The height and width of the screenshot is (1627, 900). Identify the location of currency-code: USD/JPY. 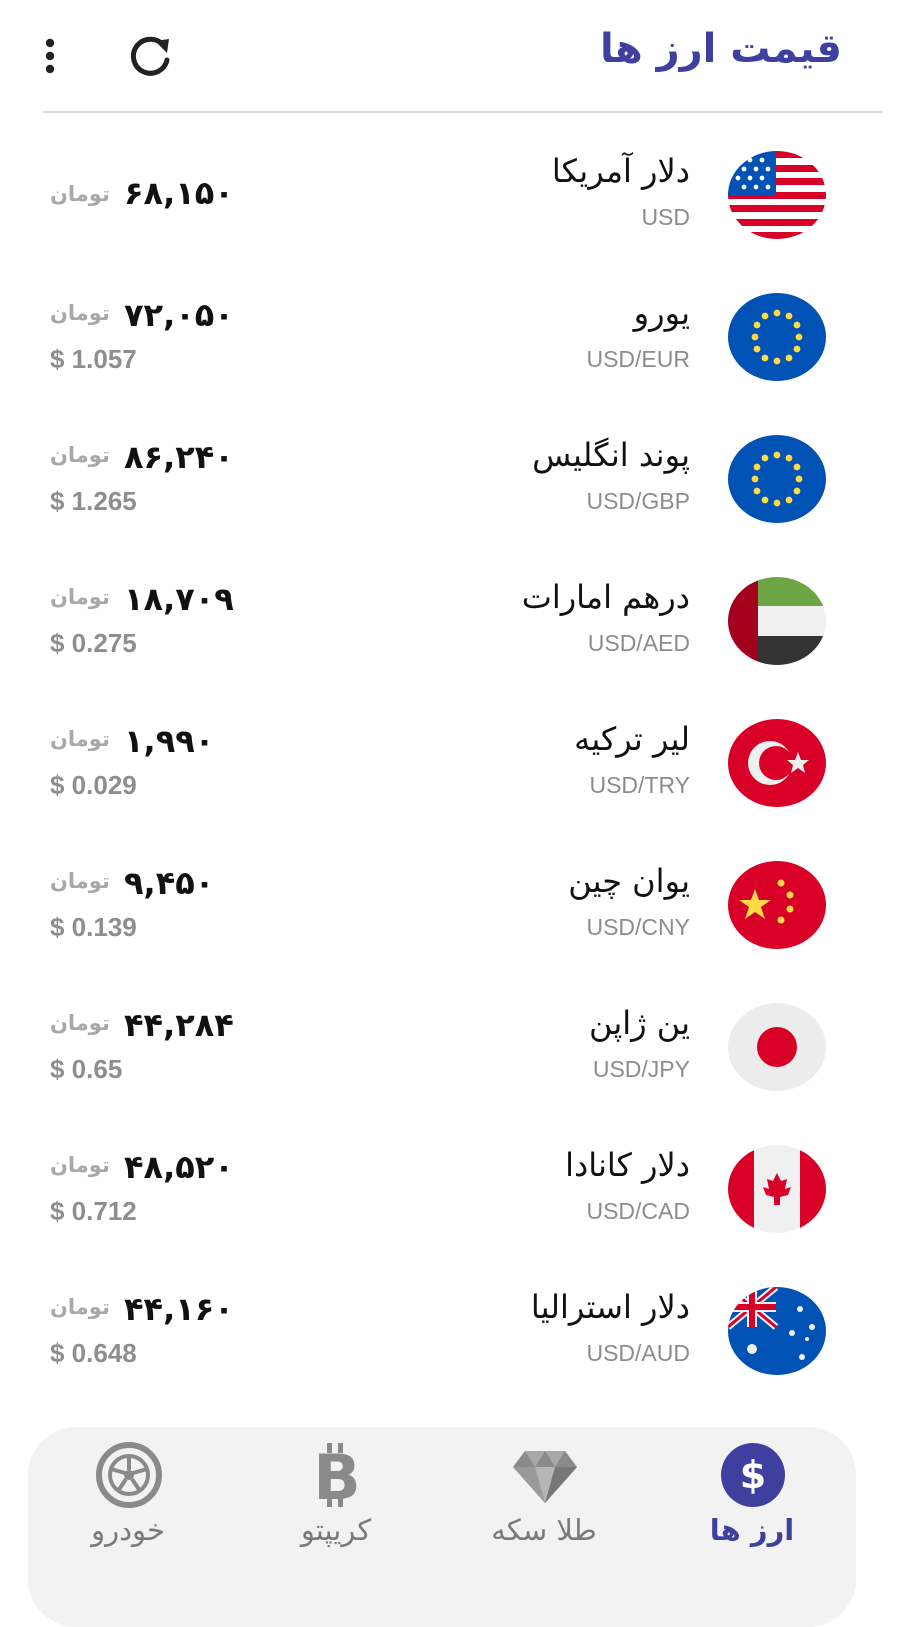
(641, 1069).